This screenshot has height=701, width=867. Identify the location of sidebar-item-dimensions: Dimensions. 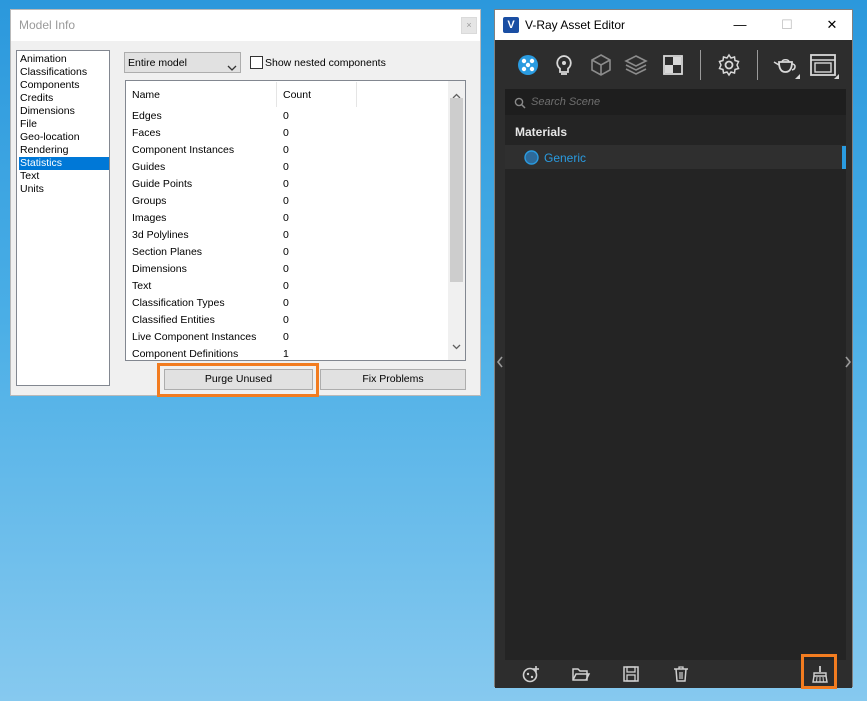
(64, 111).